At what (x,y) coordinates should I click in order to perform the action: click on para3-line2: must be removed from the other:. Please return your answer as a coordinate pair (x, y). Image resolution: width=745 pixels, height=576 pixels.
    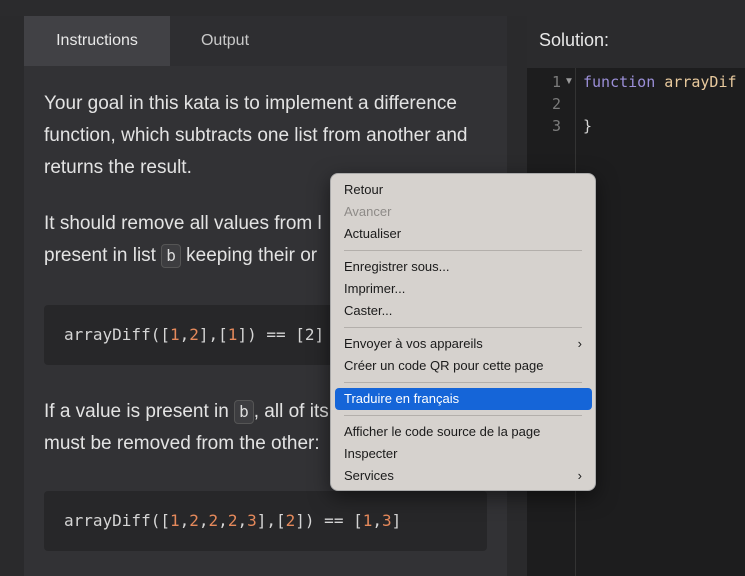
    Looking at the image, I should click on (182, 443).